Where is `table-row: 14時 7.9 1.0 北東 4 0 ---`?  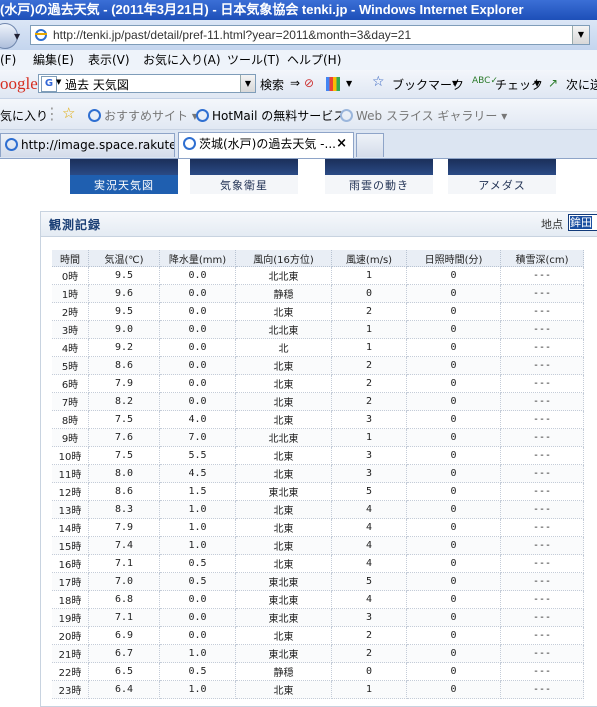 table-row: 14時 7.9 1.0 北東 4 0 --- is located at coordinates (318, 527).